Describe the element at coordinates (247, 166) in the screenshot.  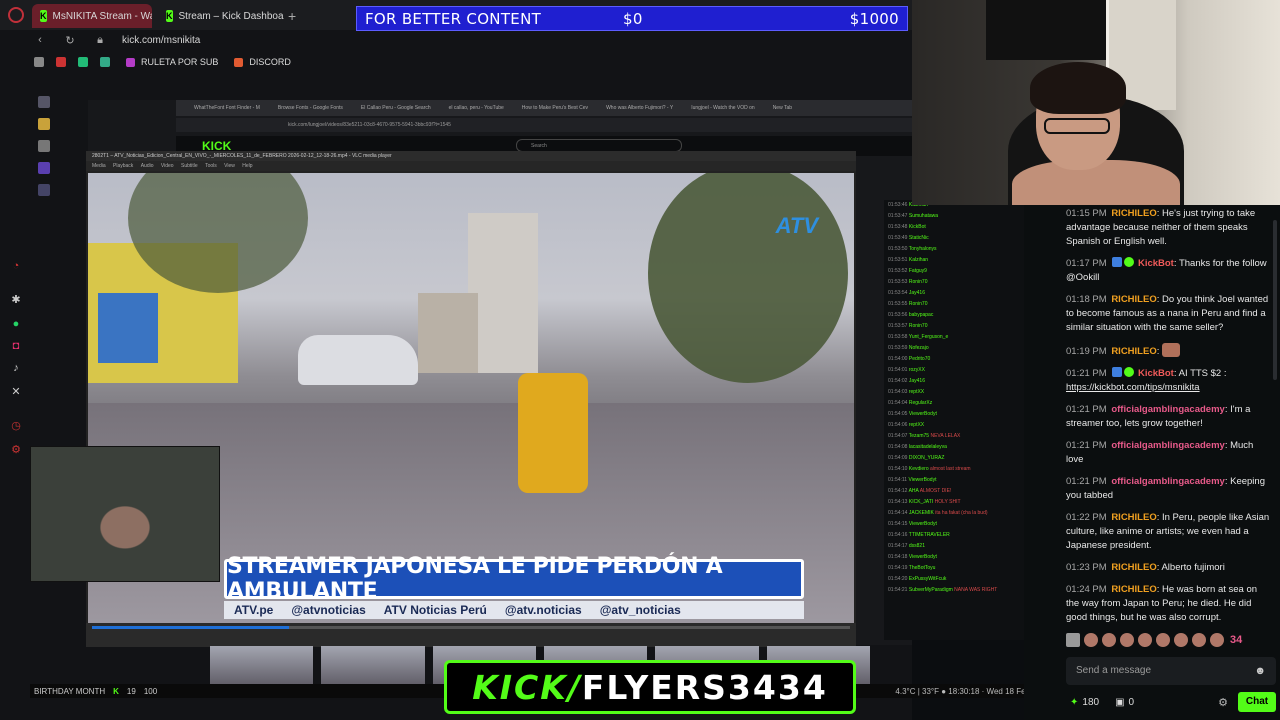
I see `vlc-menu-item: Help` at that location.